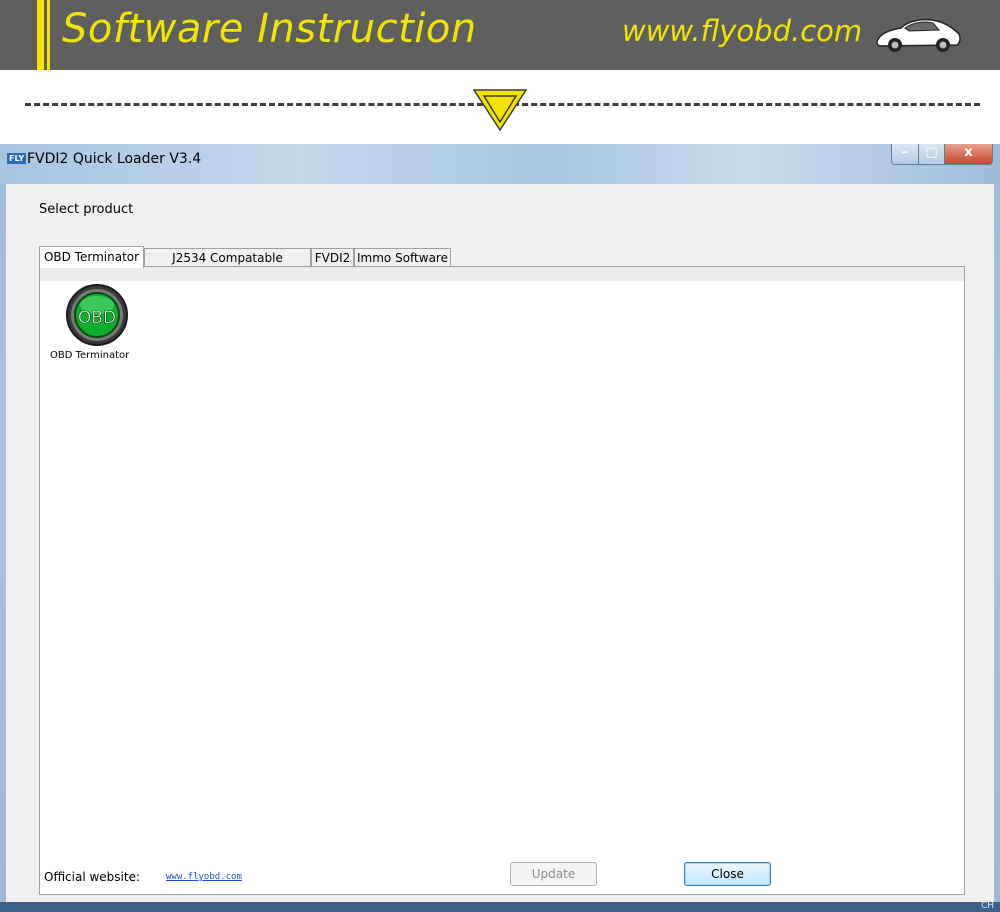 The image size is (1000, 912). What do you see at coordinates (91, 257) in the screenshot?
I see `tab-obd-terminator: OBD Terminator` at bounding box center [91, 257].